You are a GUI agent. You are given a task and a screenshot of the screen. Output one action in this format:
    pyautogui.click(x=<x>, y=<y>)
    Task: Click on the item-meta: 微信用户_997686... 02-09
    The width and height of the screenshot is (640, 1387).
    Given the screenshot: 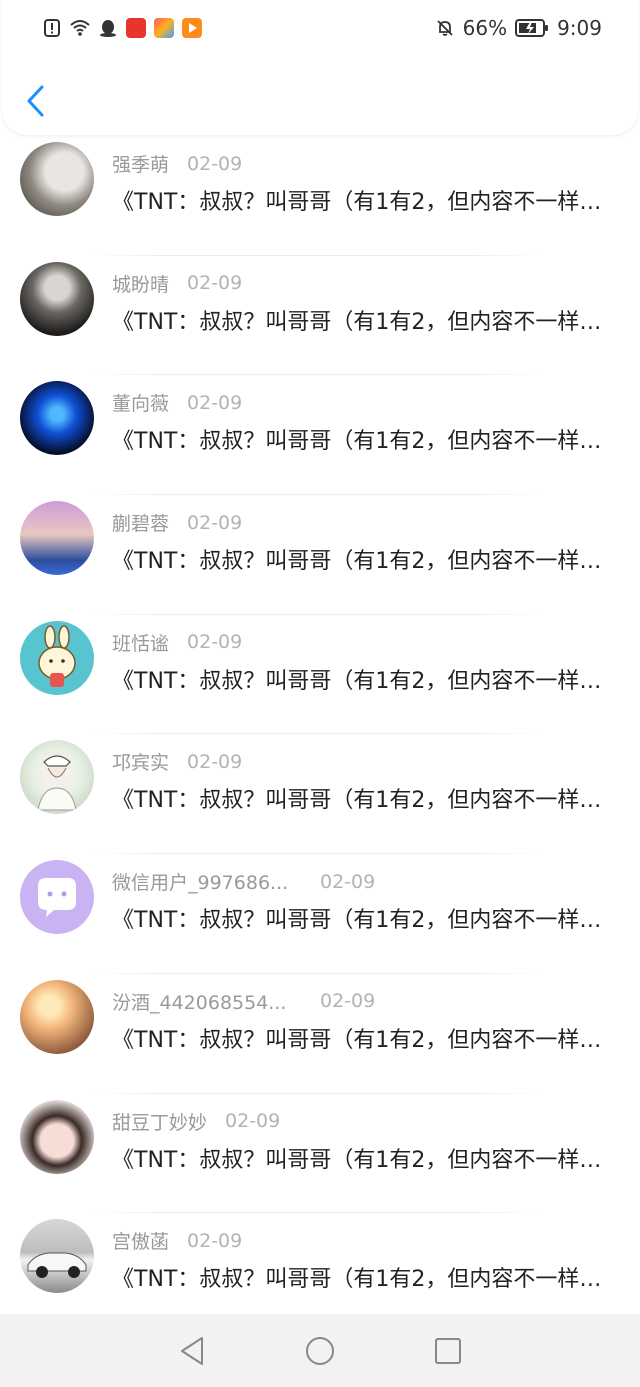 What is the action you would take?
    pyautogui.click(x=243, y=881)
    